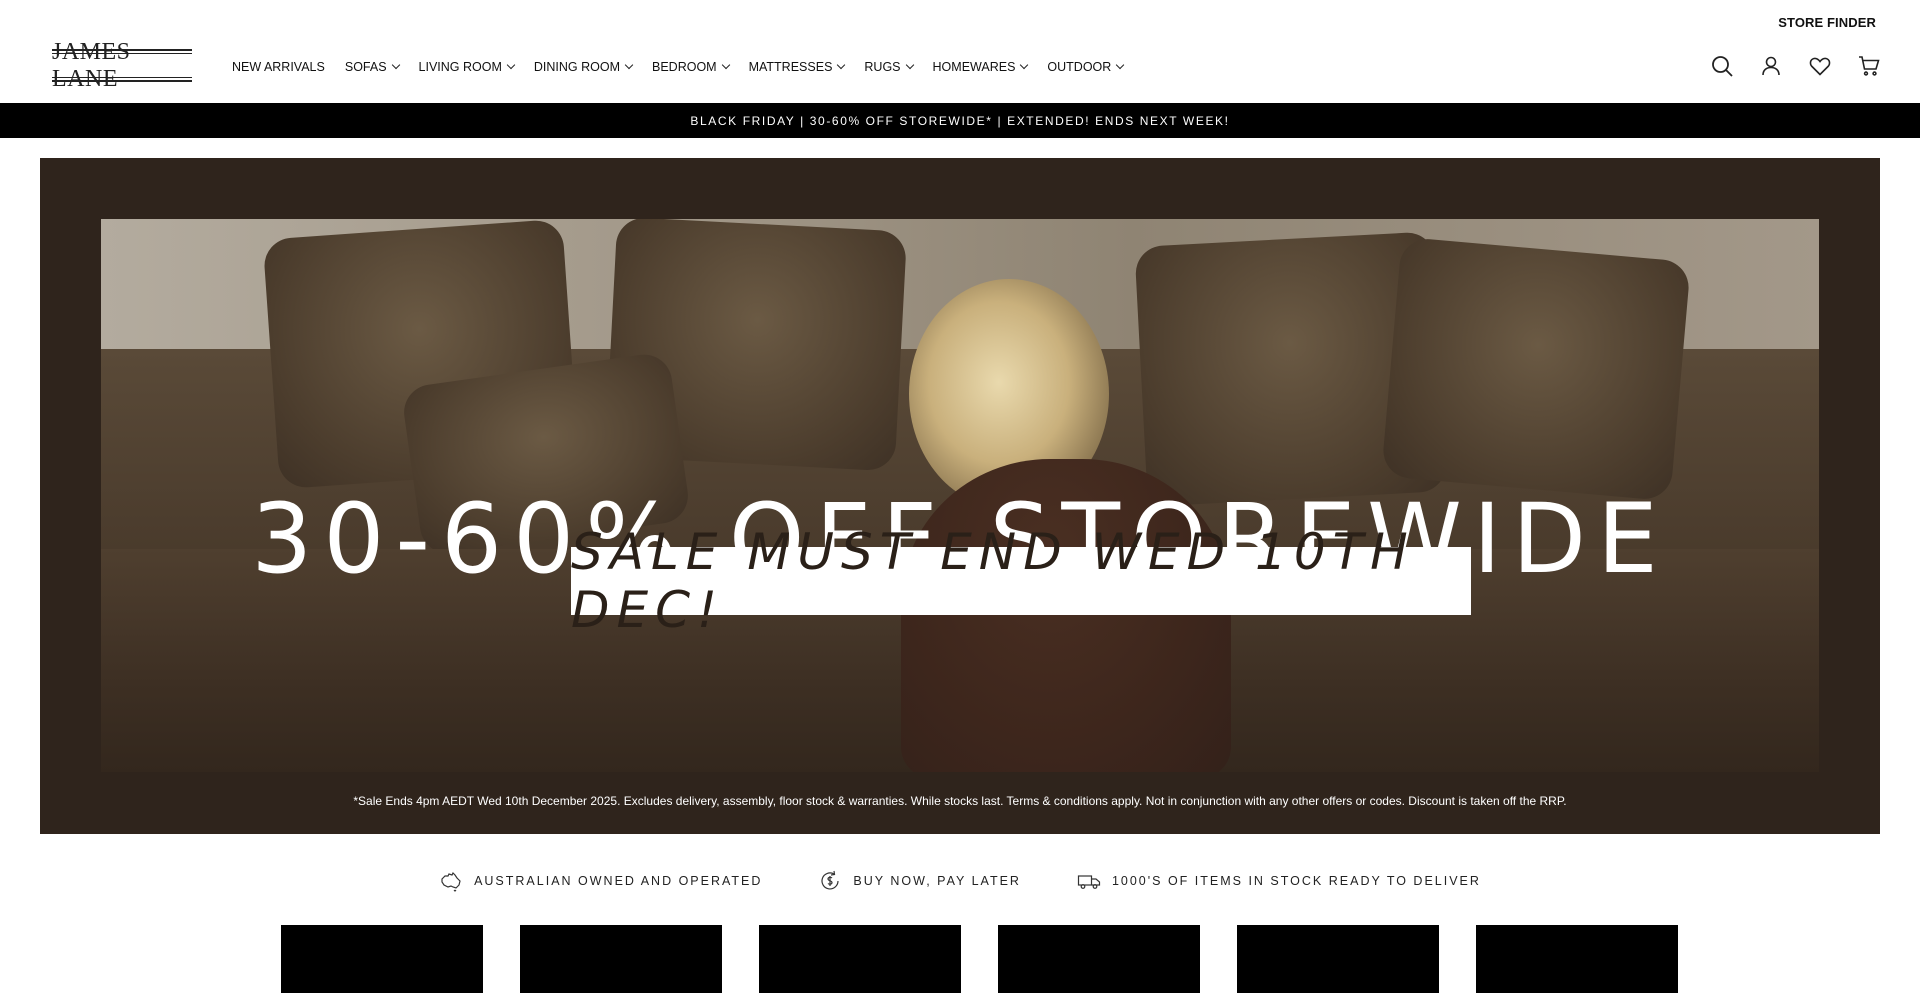 Image resolution: width=1920 pixels, height=993 pixels. What do you see at coordinates (1079, 67) in the screenshot?
I see `nav-item-label: OUTDOOR` at bounding box center [1079, 67].